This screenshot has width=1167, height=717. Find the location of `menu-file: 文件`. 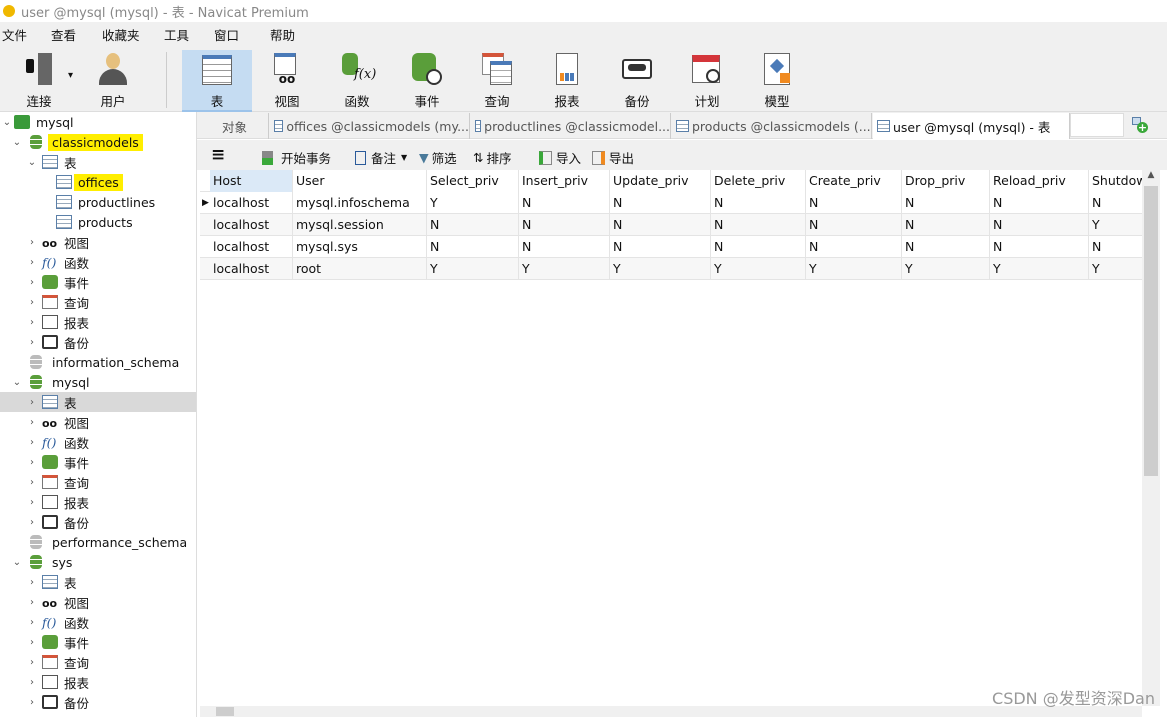

menu-file: 文件 is located at coordinates (14, 34).